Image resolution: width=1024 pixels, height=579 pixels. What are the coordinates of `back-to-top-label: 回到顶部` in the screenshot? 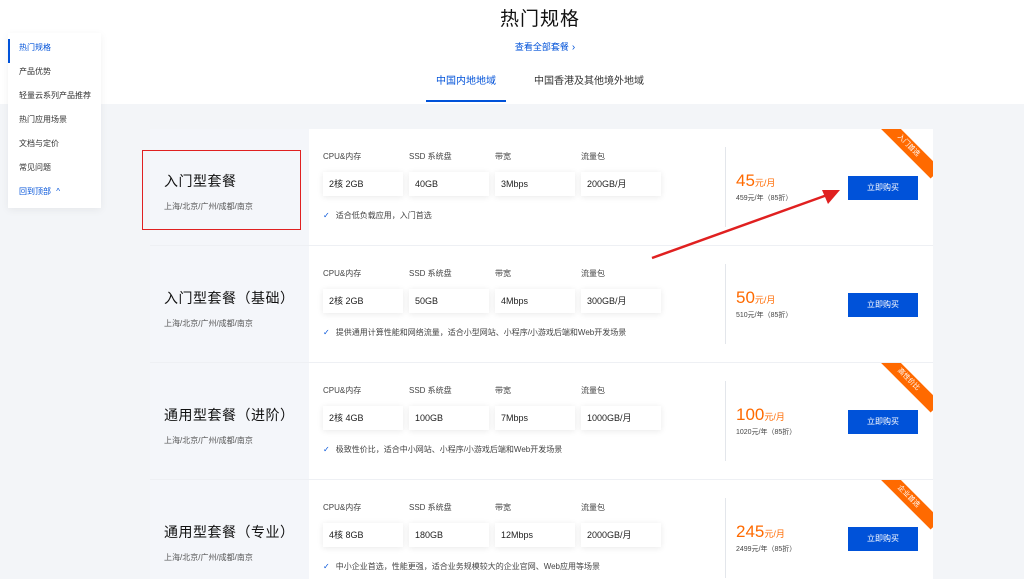 It's located at (35, 191).